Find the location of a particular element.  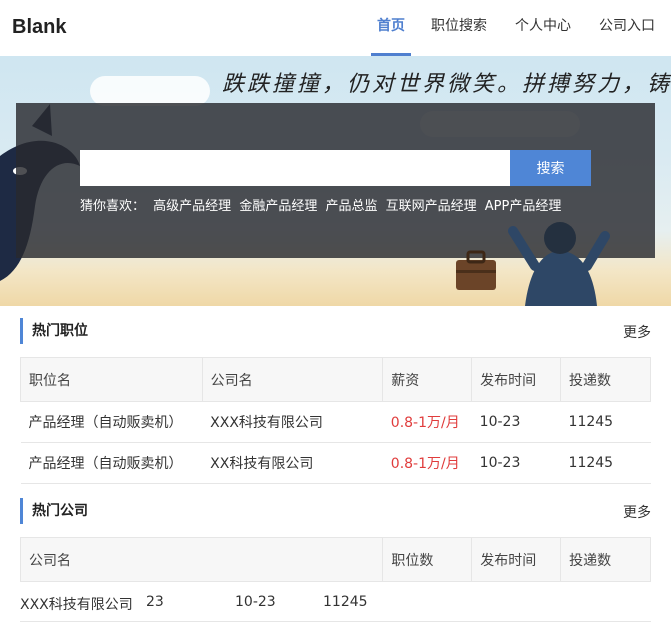

top-header: Blank 首页 职位搜索 个人中心 公司入口 is located at coordinates (335, 28).